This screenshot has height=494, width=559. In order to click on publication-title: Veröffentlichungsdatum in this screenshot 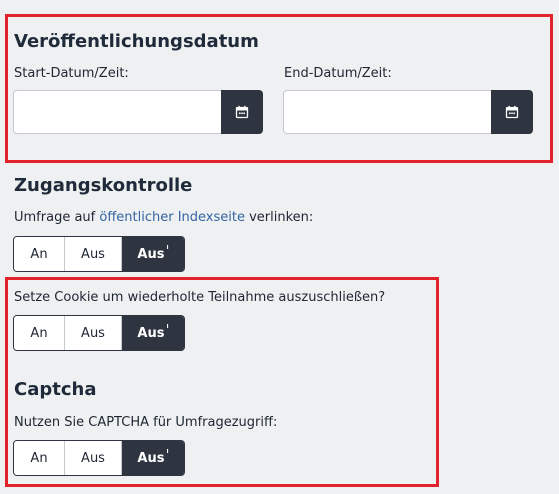, I will do `click(136, 41)`.